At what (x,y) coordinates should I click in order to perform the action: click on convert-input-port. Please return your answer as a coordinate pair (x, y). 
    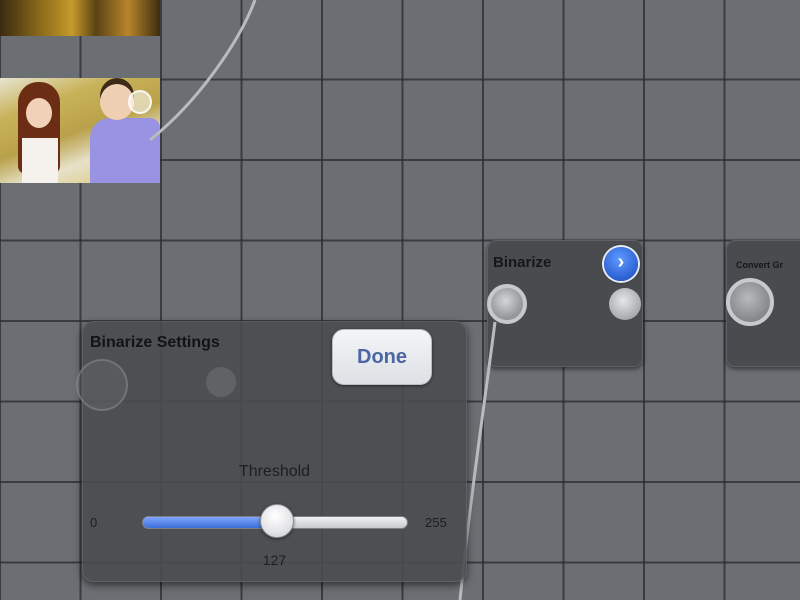
    Looking at the image, I should click on (750, 302).